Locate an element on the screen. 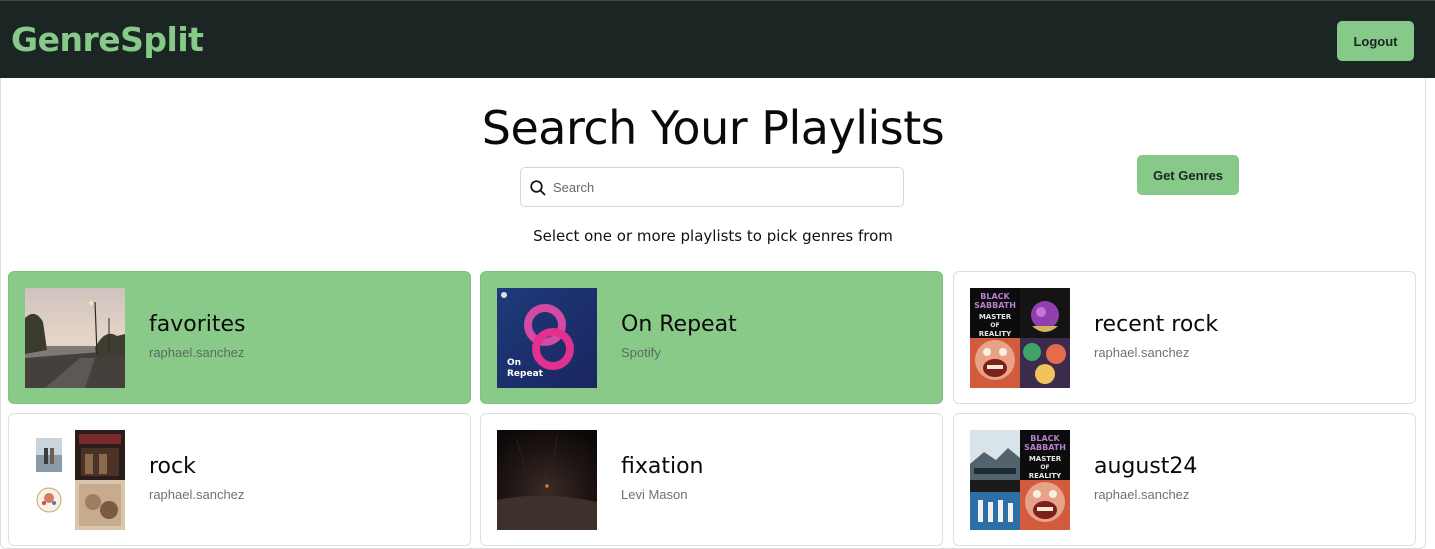 The height and width of the screenshot is (549, 1435). brand-logo: GenreSplit is located at coordinates (107, 39).